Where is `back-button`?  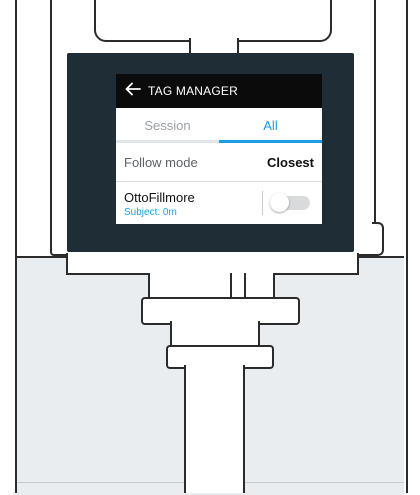
back-button is located at coordinates (133, 91).